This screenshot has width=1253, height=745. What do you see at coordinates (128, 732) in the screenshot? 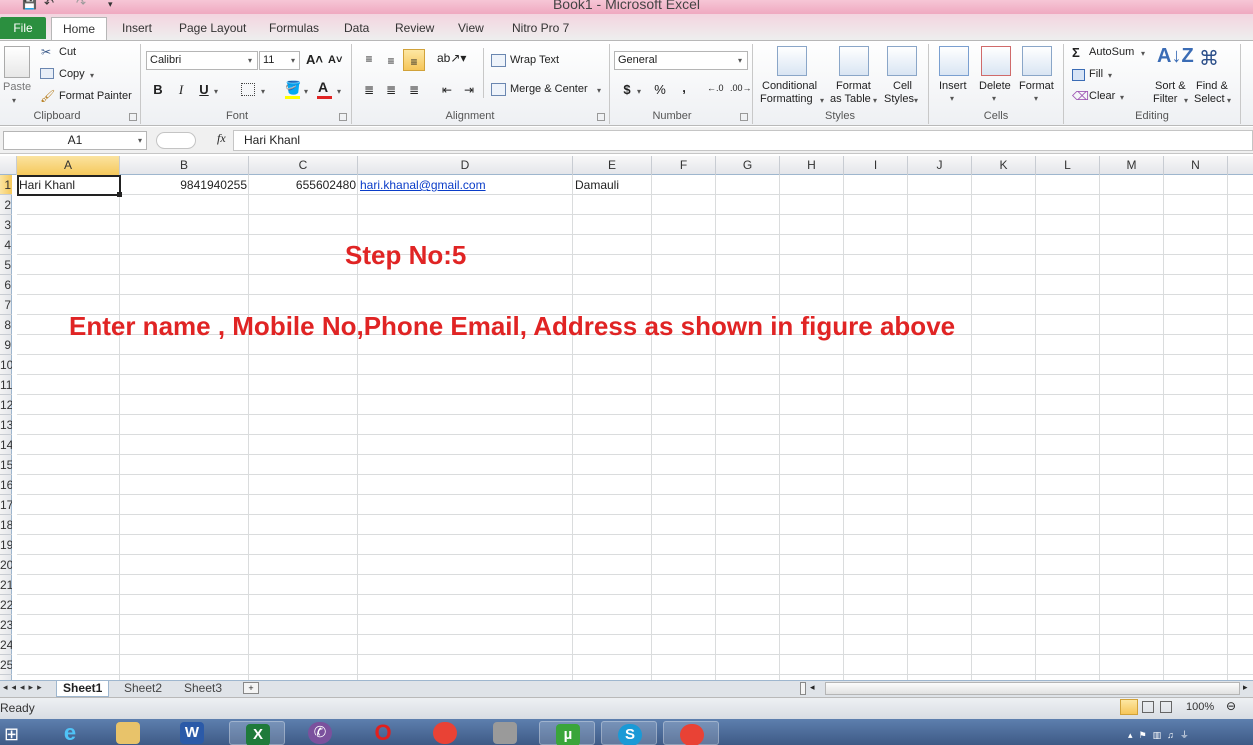
I see `file-explorer-icon` at bounding box center [128, 732].